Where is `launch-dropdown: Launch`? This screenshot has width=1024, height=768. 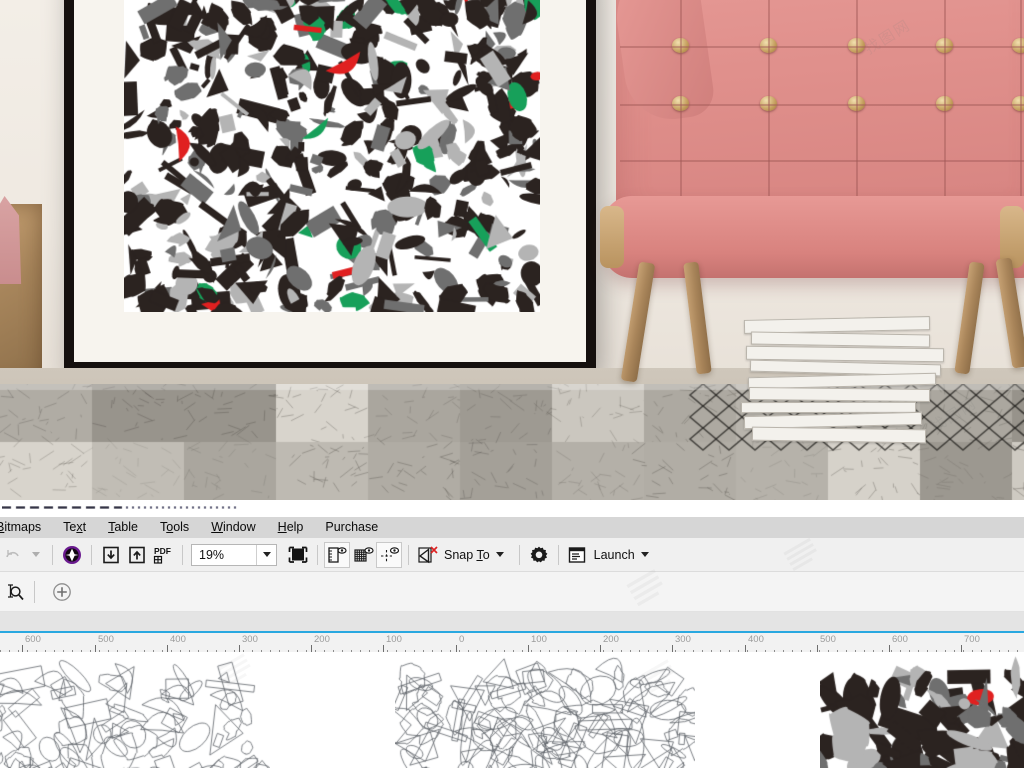 launch-dropdown: Launch is located at coordinates (624, 555).